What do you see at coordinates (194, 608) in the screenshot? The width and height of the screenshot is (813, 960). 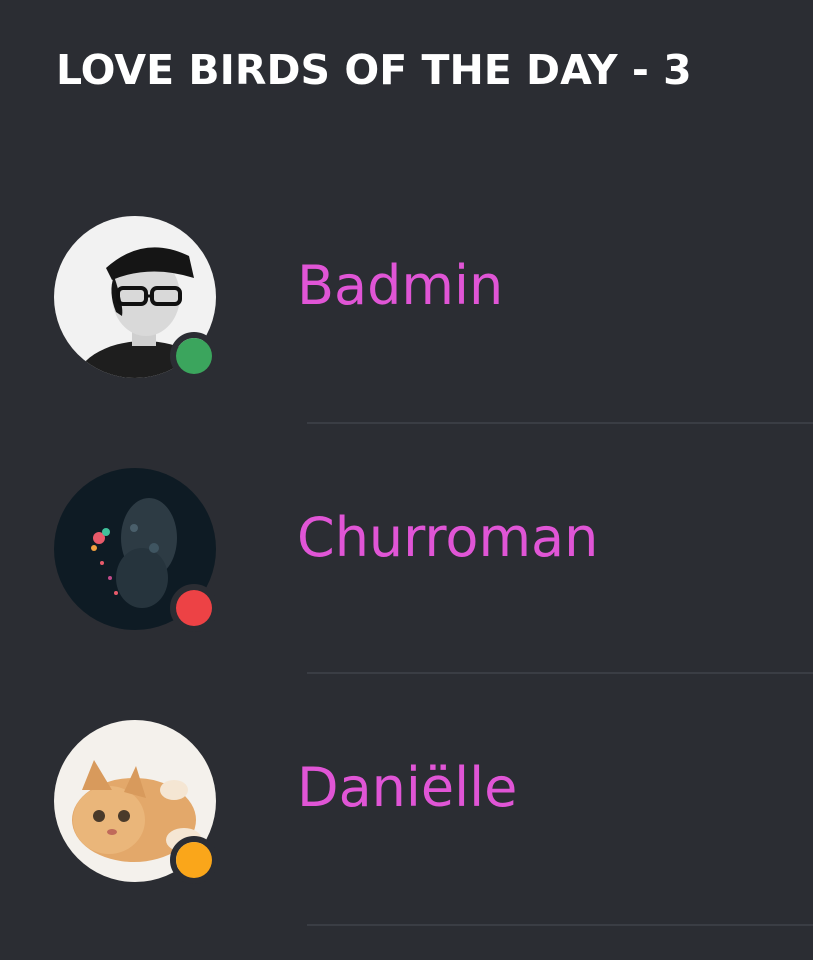 I see `status-dnd-icon` at bounding box center [194, 608].